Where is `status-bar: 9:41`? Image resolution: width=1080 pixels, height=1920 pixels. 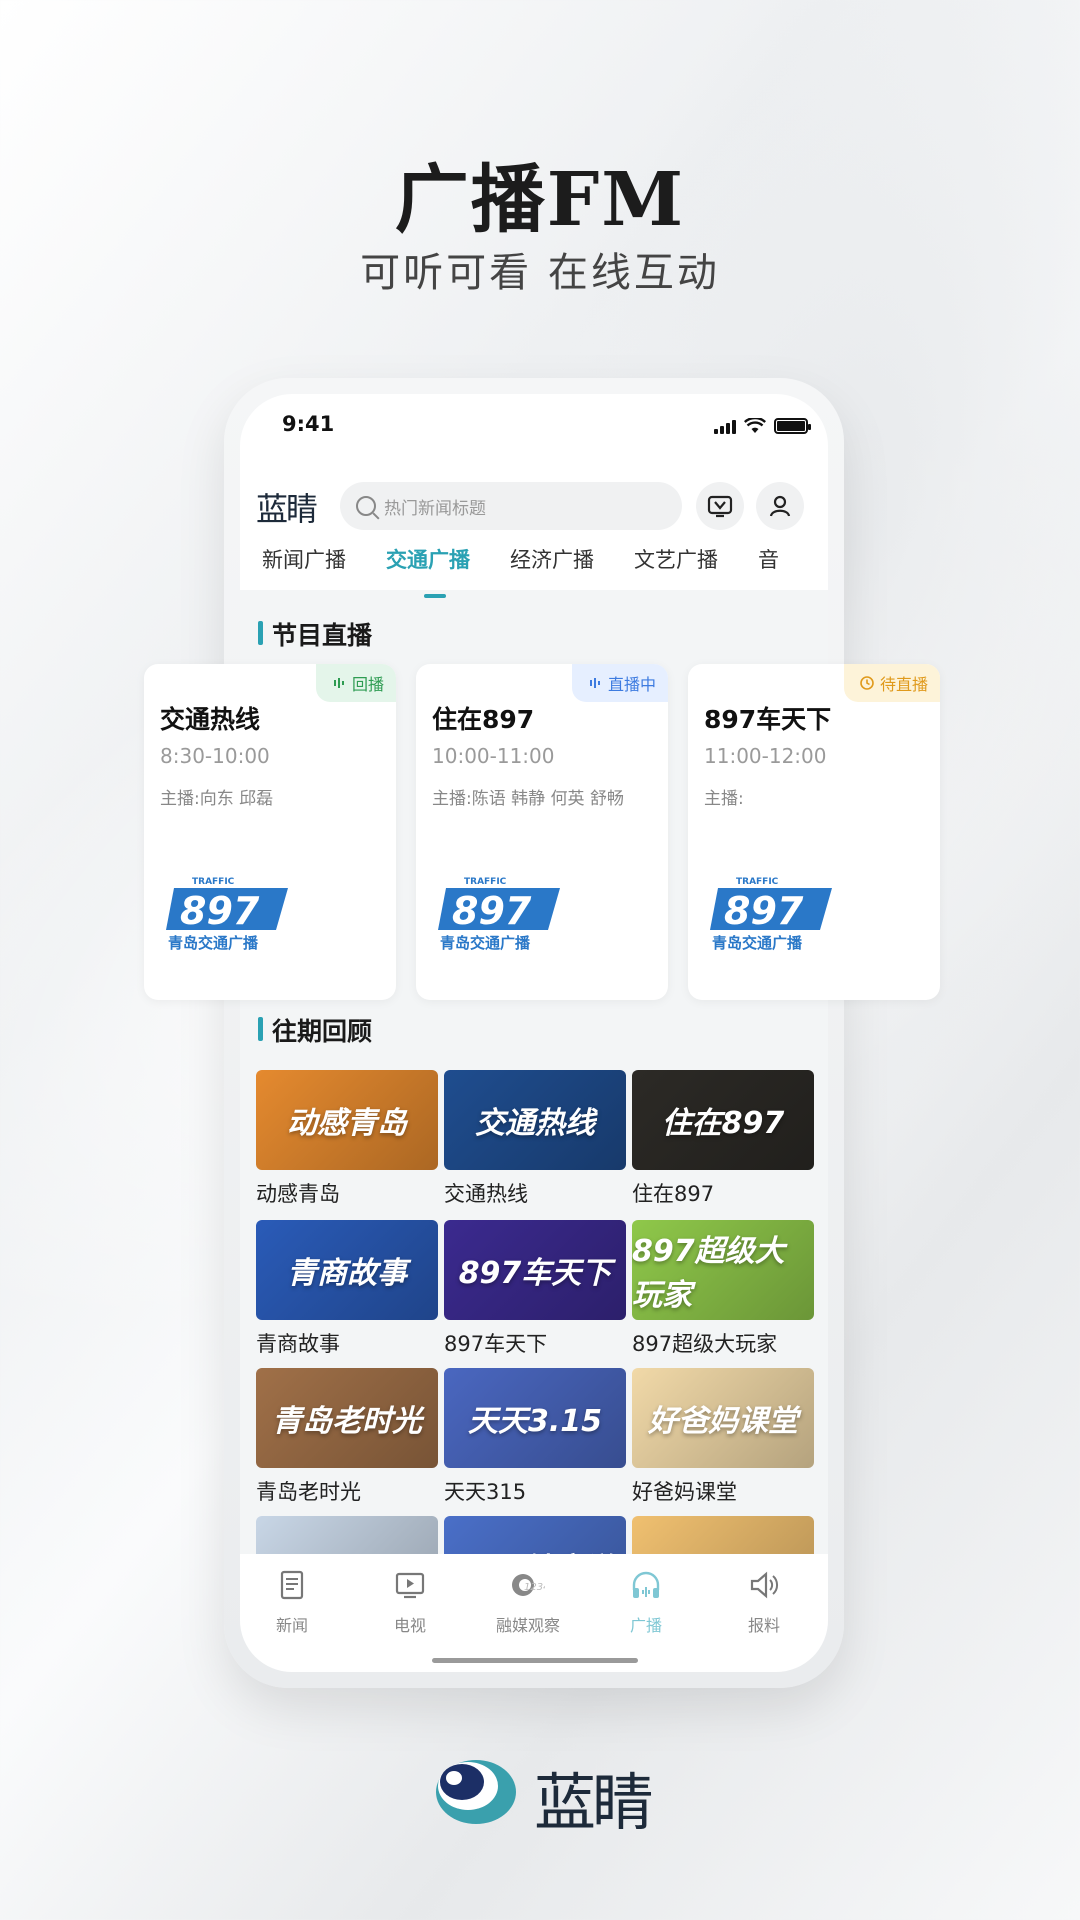
status-bar: 9:41 is located at coordinates (534, 429).